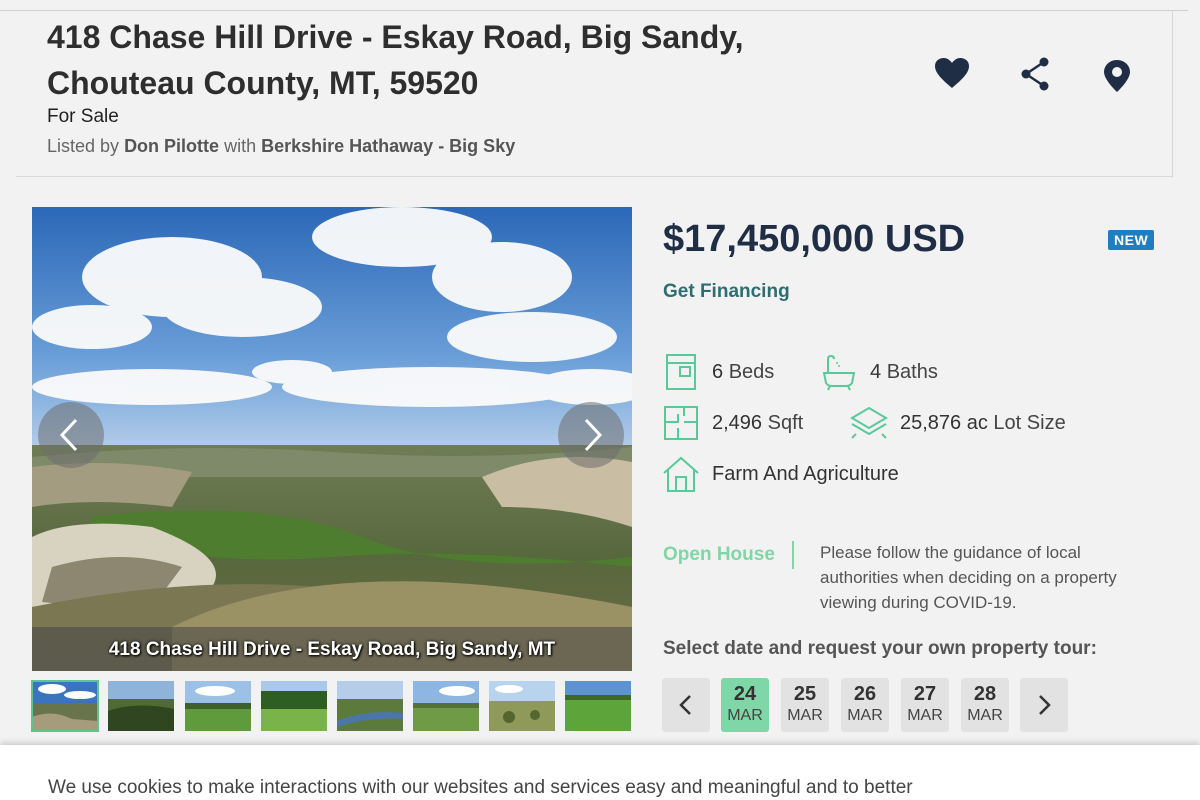 The height and width of the screenshot is (800, 1200). Describe the element at coordinates (793, 555) in the screenshot. I see `open-house-divider` at that location.